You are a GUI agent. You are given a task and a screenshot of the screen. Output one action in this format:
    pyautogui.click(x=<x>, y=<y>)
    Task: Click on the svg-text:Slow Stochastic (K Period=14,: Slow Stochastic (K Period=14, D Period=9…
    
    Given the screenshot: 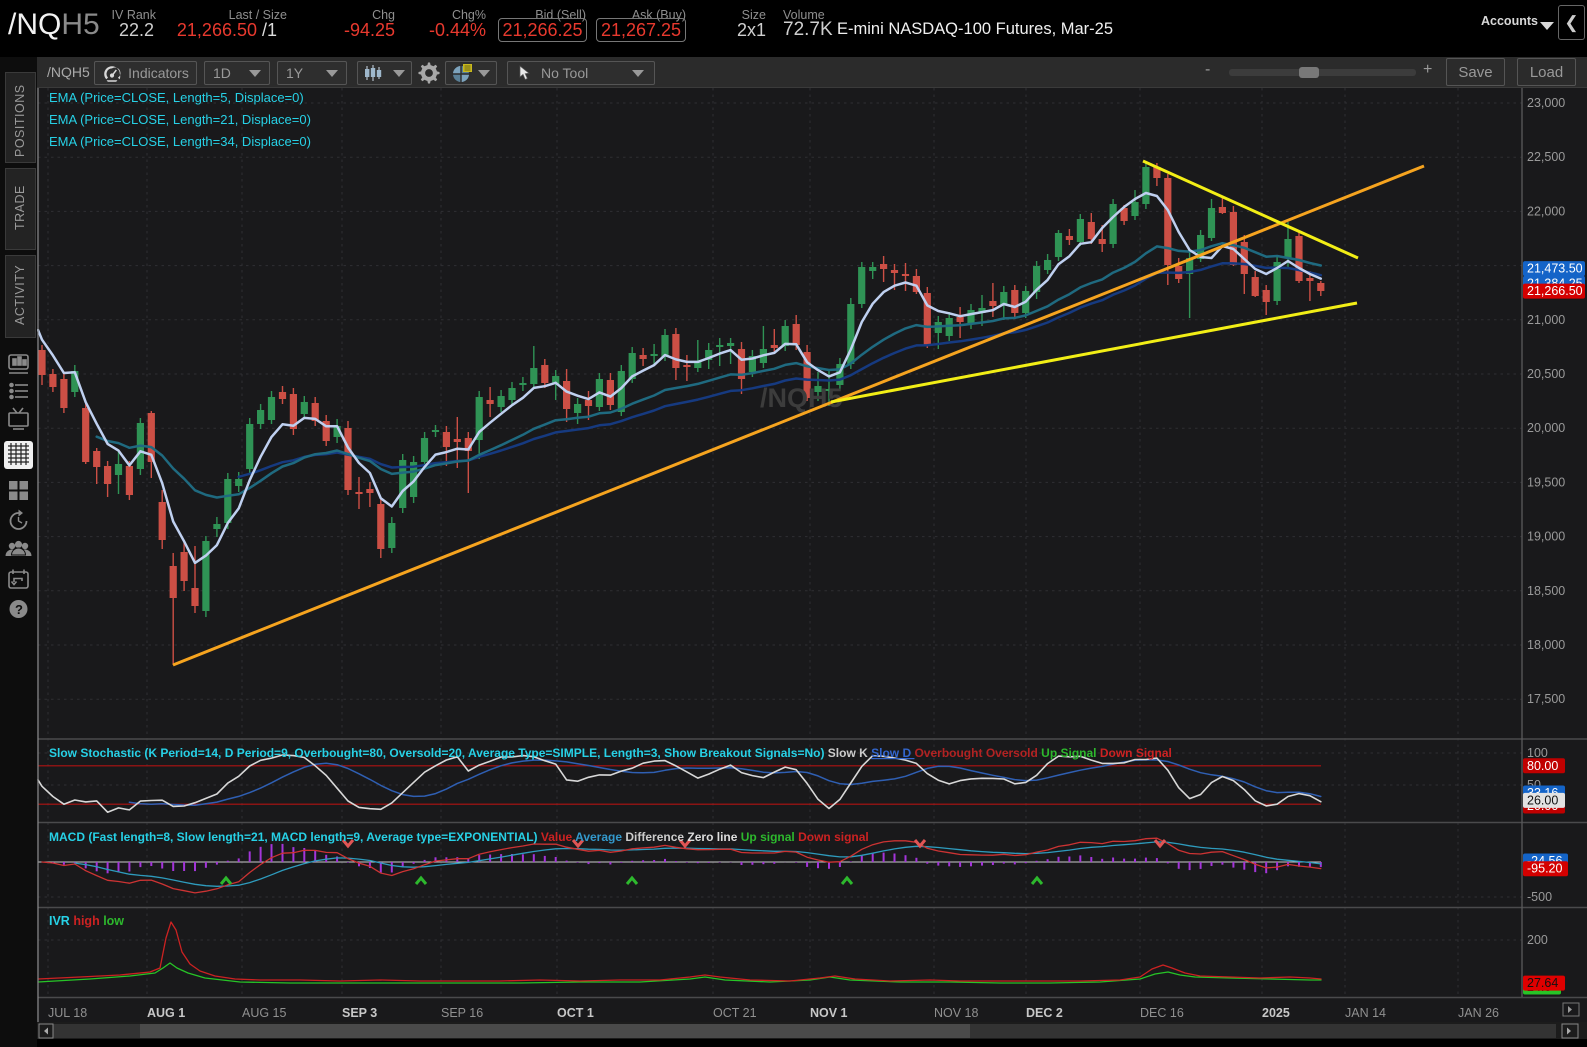 What is the action you would take?
    pyautogui.click(x=610, y=753)
    